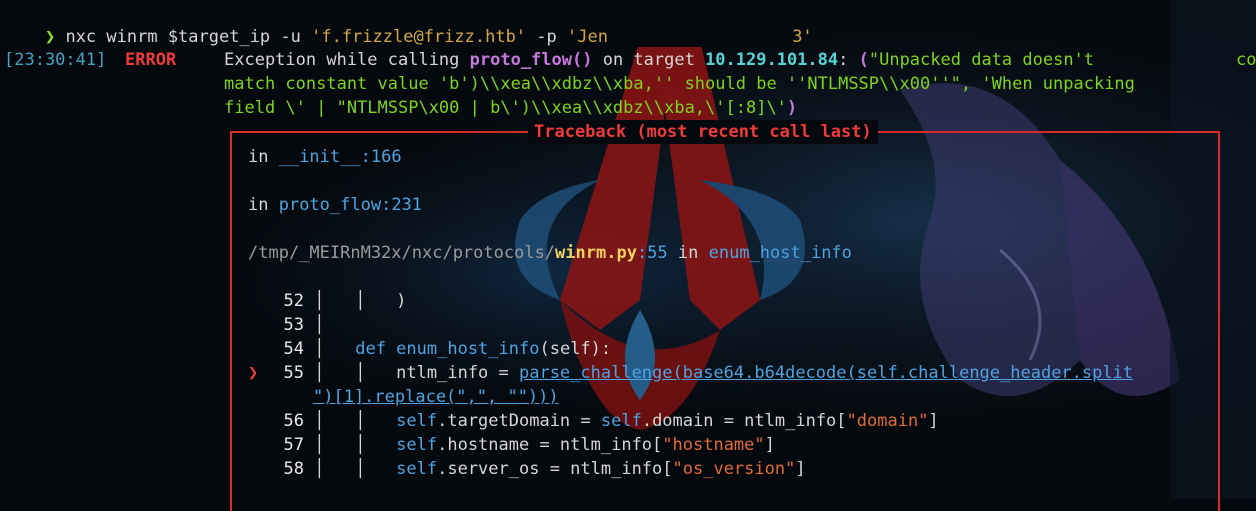 This screenshot has width=1256, height=511. What do you see at coordinates (151, 60) in the screenshot?
I see `log-level-badge: ERROR` at bounding box center [151, 60].